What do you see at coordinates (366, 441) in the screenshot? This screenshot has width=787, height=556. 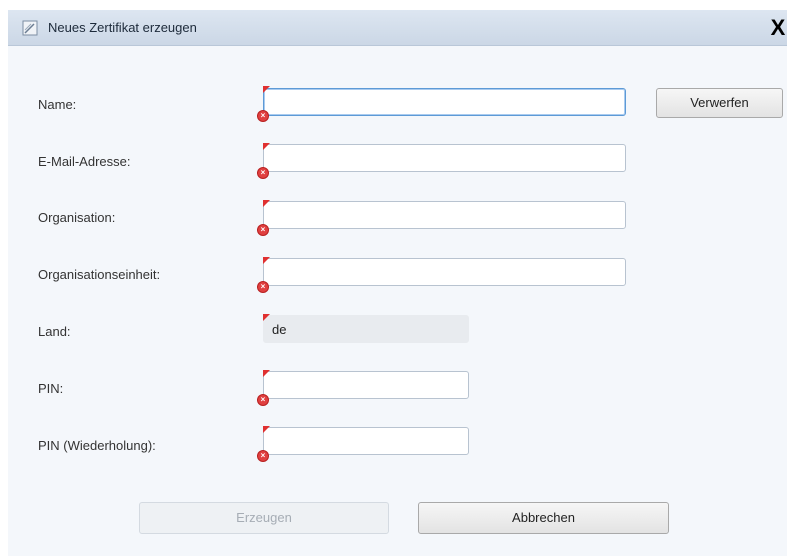 I see `pin-repeat-input` at bounding box center [366, 441].